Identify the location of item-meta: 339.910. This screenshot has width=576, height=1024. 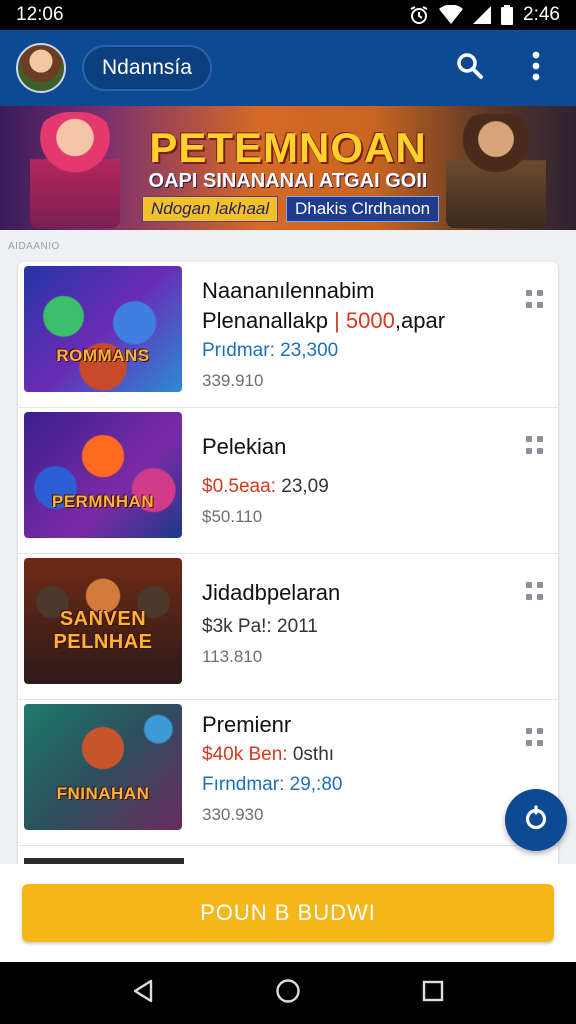
(233, 380).